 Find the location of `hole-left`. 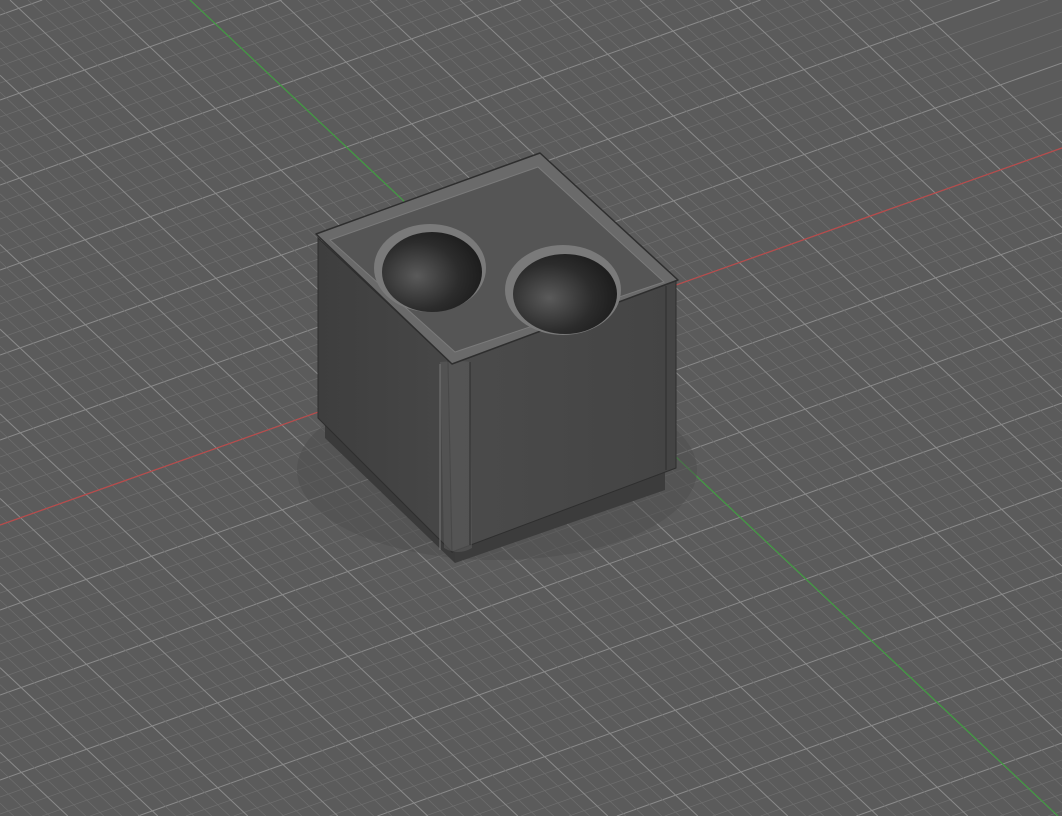

hole-left is located at coordinates (430, 268).